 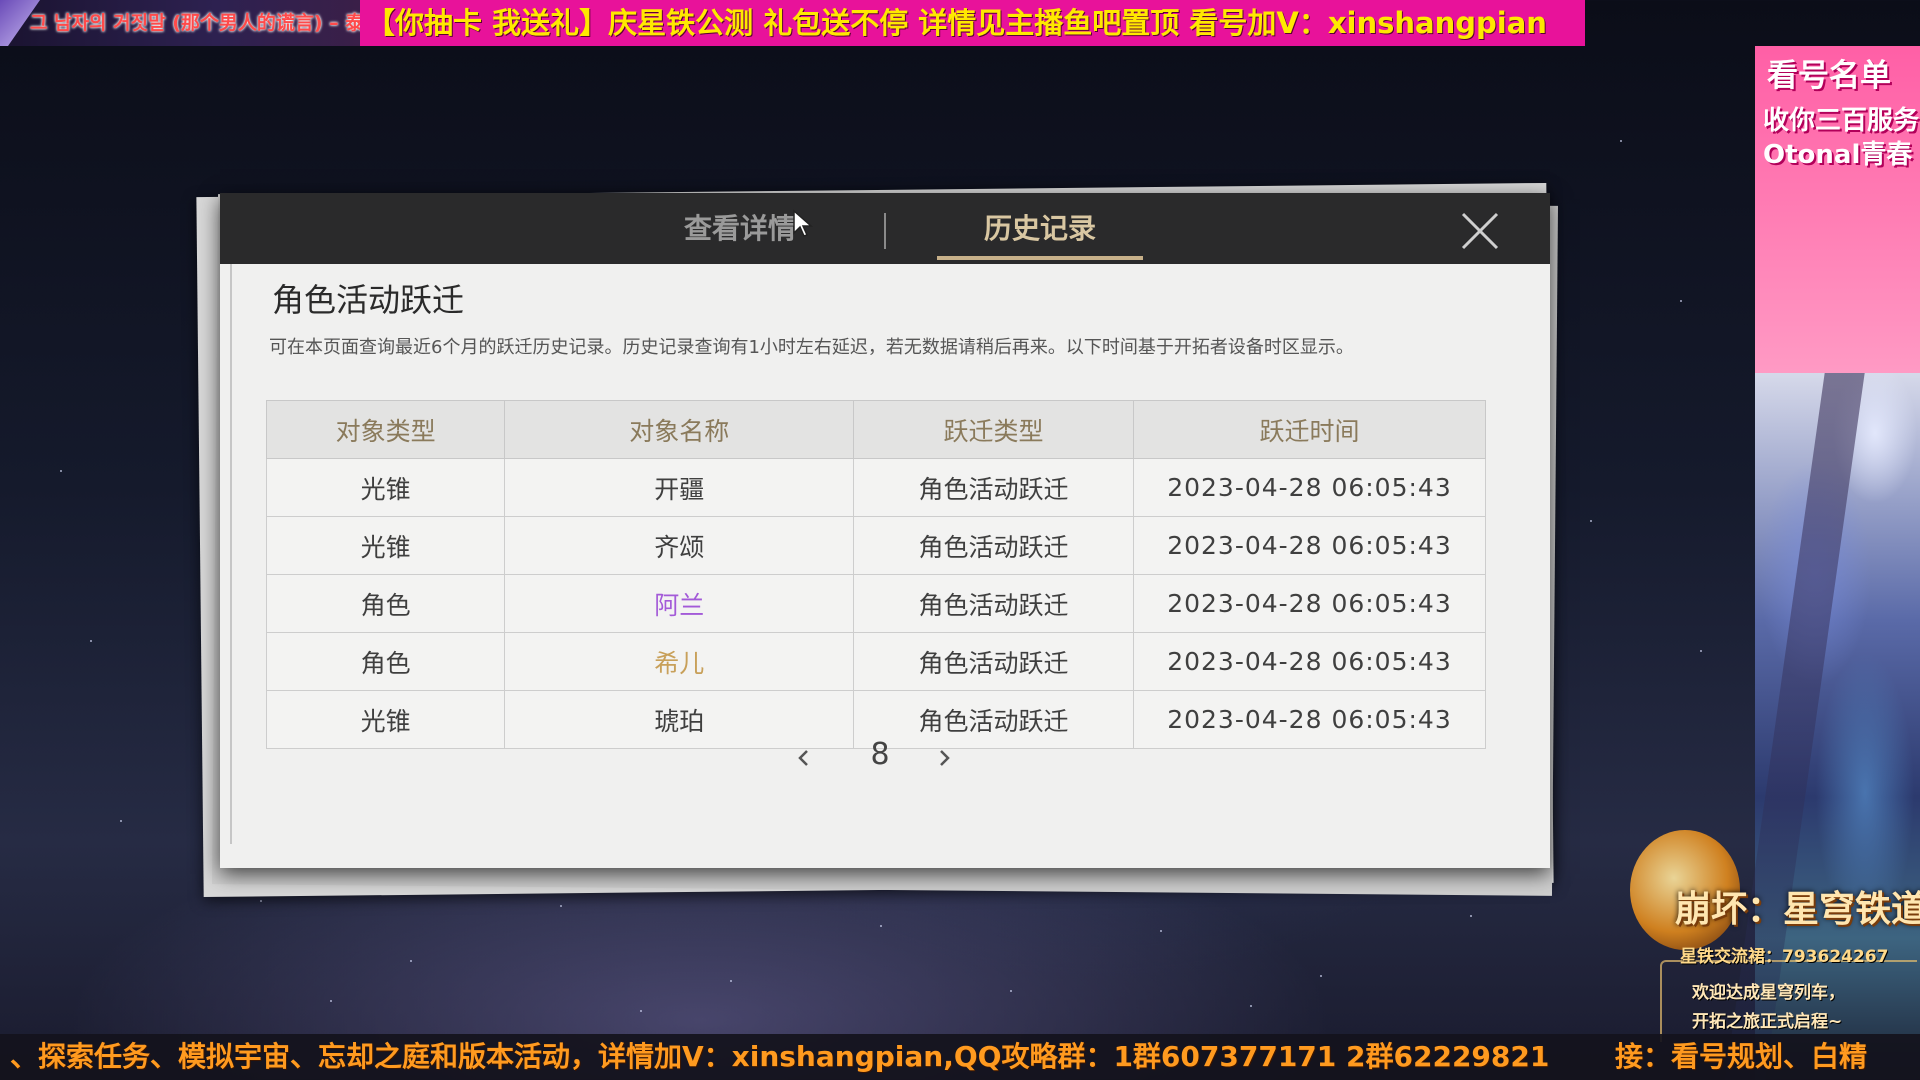 What do you see at coordinates (679, 429) in the screenshot?
I see `column-header: 对象名称` at bounding box center [679, 429].